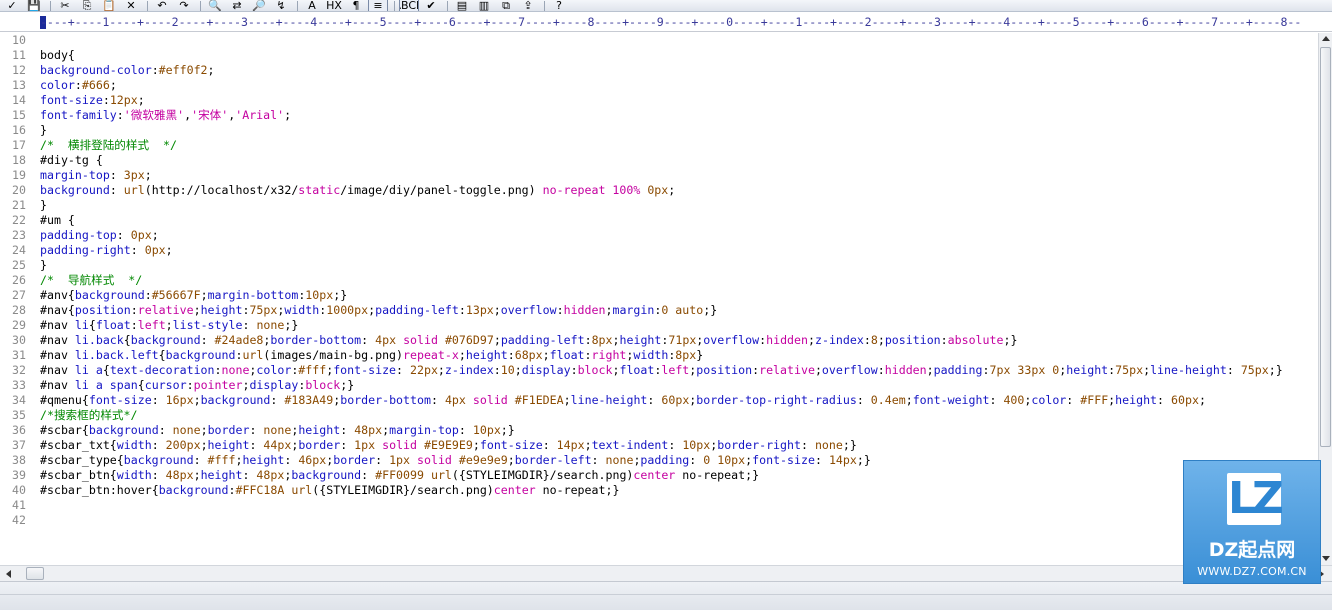 The width and height of the screenshot is (1332, 610). Describe the element at coordinates (842, 460) in the screenshot. I see `code-token: 14px` at that location.